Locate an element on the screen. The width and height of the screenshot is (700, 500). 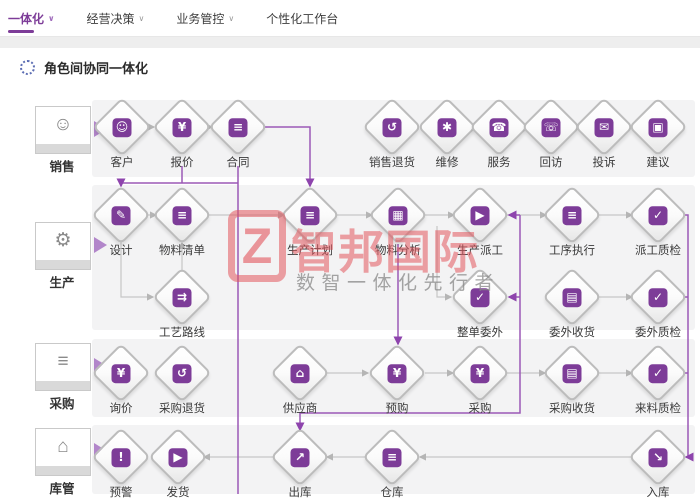
cart-return-icon: ↺ is located at coordinates (182, 373).